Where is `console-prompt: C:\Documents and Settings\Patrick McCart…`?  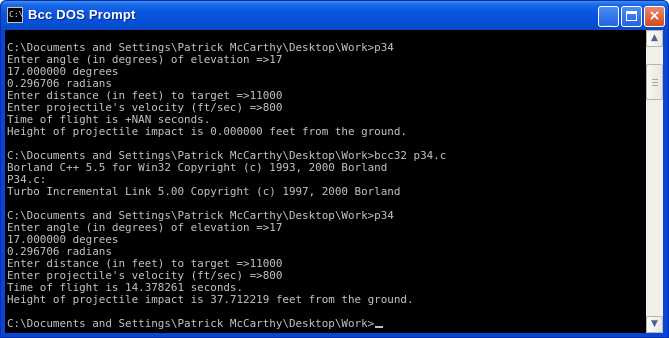
console-prompt: C:\Documents and Settings\Patrick McCart… is located at coordinates (191, 323).